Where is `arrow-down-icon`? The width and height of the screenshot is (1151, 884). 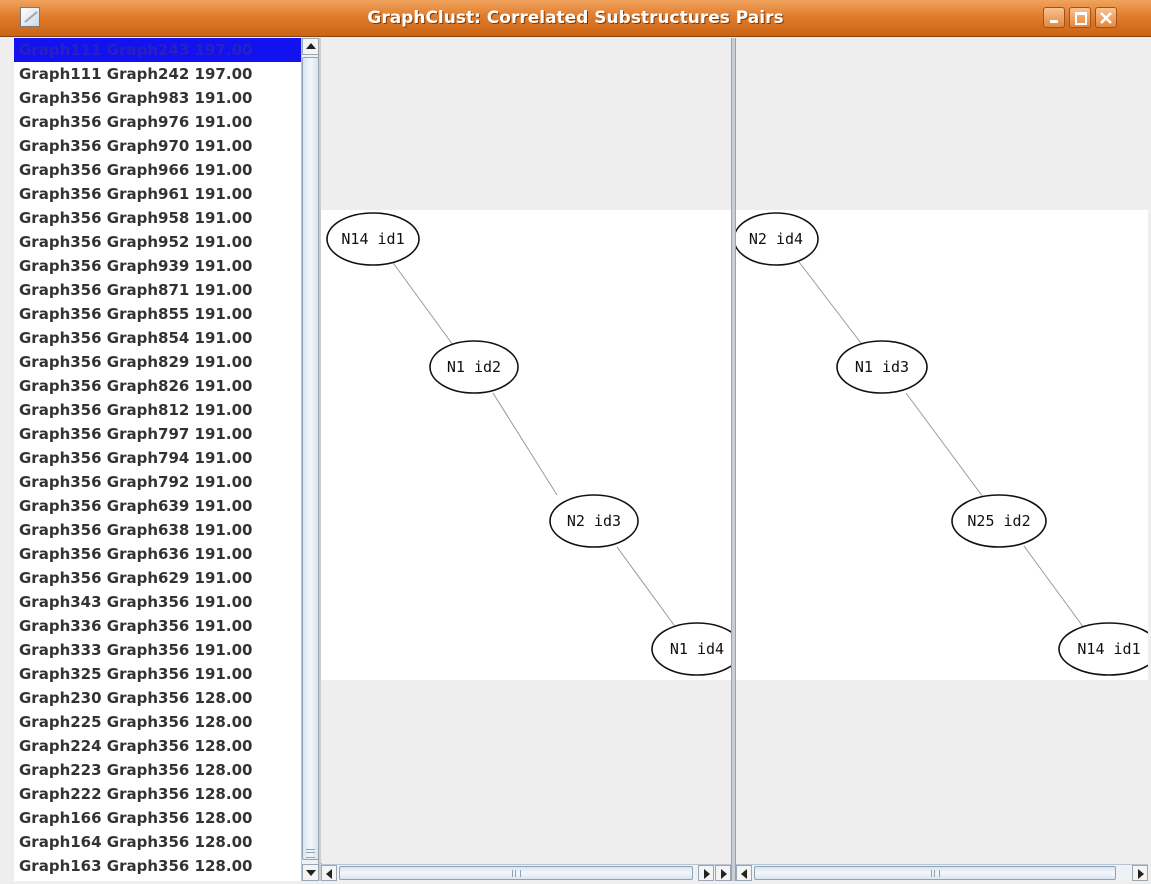 arrow-down-icon is located at coordinates (311, 873).